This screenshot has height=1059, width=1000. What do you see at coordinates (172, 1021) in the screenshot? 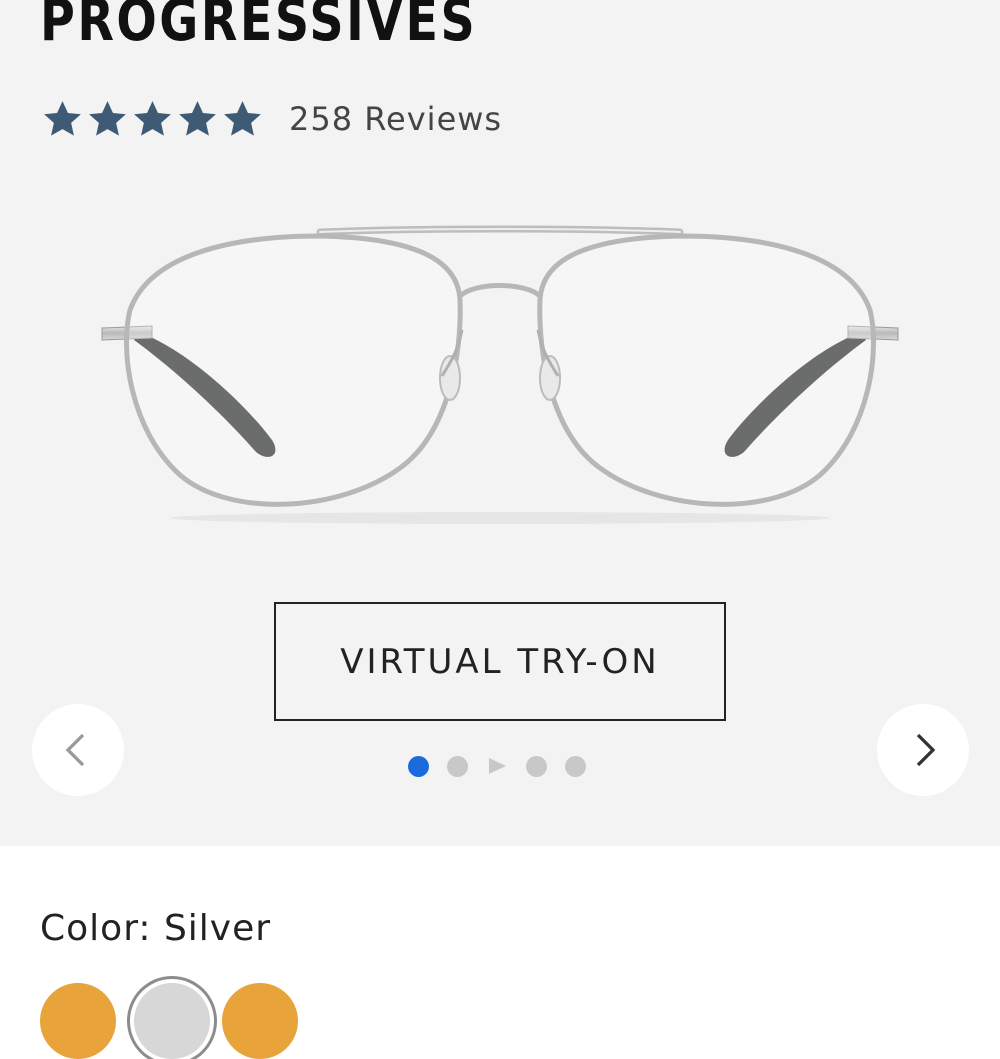
I see `swatch-silver` at bounding box center [172, 1021].